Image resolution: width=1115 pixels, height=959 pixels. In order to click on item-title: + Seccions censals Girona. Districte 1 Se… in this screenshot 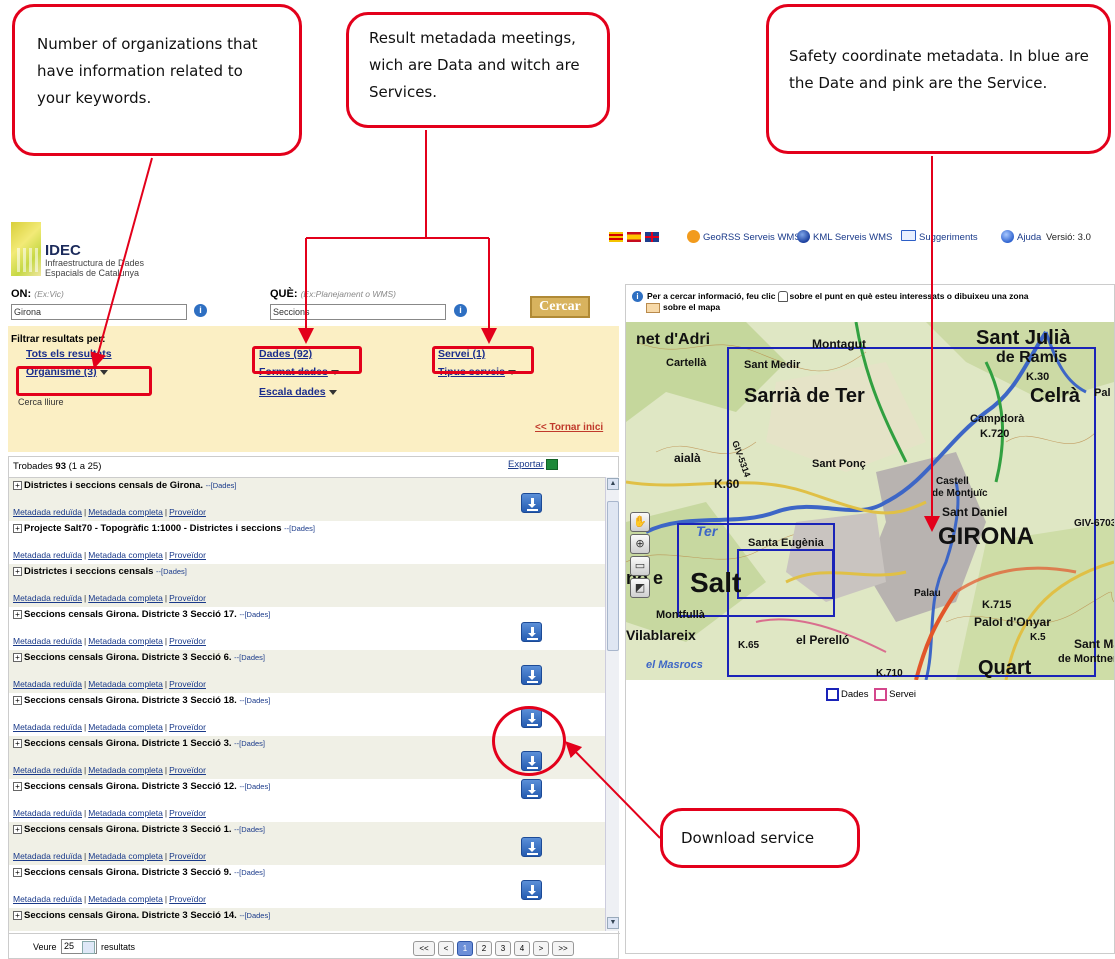, I will do `click(139, 743)`.